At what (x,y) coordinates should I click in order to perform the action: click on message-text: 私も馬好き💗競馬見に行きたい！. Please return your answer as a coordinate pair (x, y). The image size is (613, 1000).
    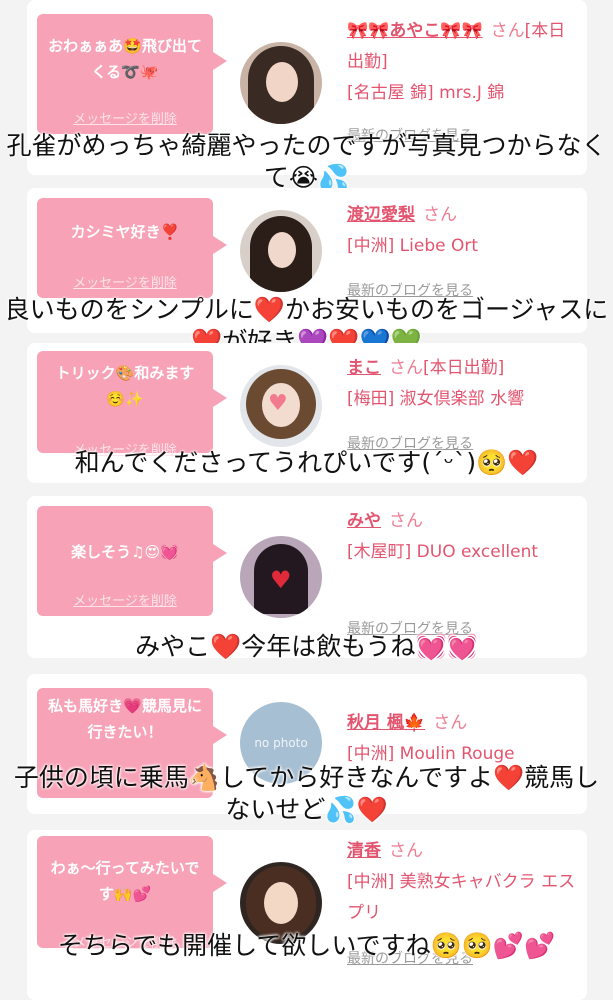
    Looking at the image, I should click on (125, 719).